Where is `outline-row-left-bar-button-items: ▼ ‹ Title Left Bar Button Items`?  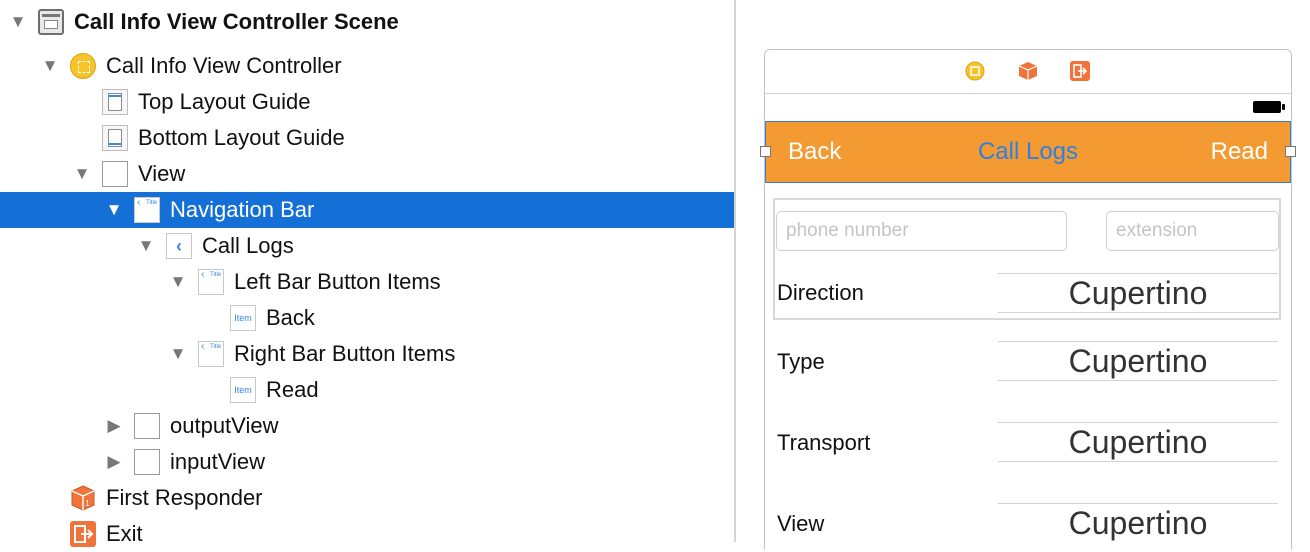
outline-row-left-bar-button-items: ▼ ‹ Title Left Bar Button Items is located at coordinates (367, 282).